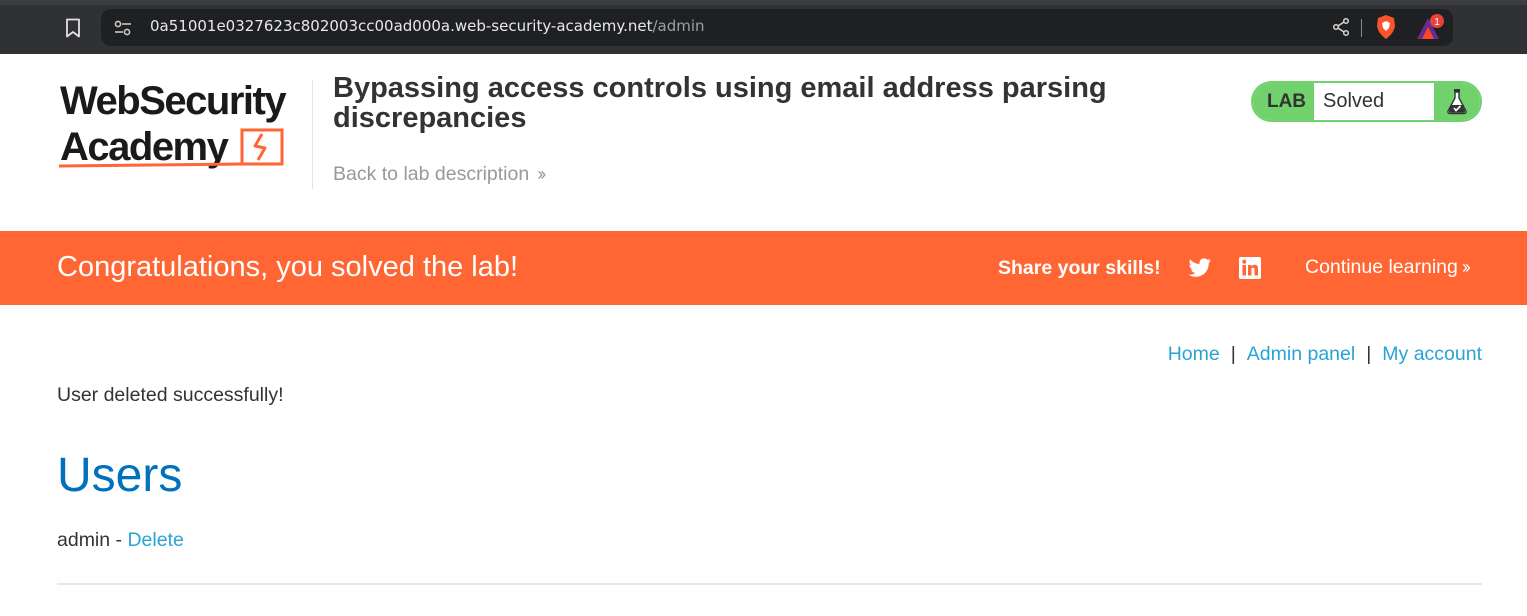 The image size is (1527, 616). I want to click on flask-icon-container, so click(1457, 101).